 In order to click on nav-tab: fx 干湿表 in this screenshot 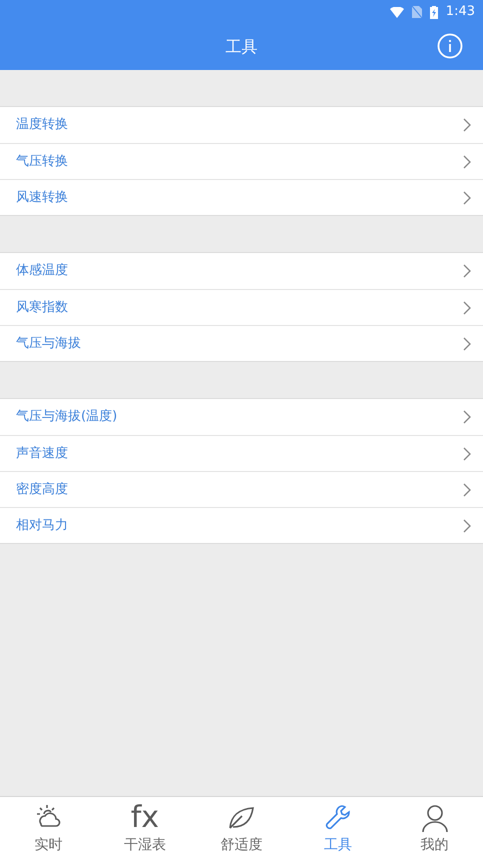, I will do `click(145, 828)`.